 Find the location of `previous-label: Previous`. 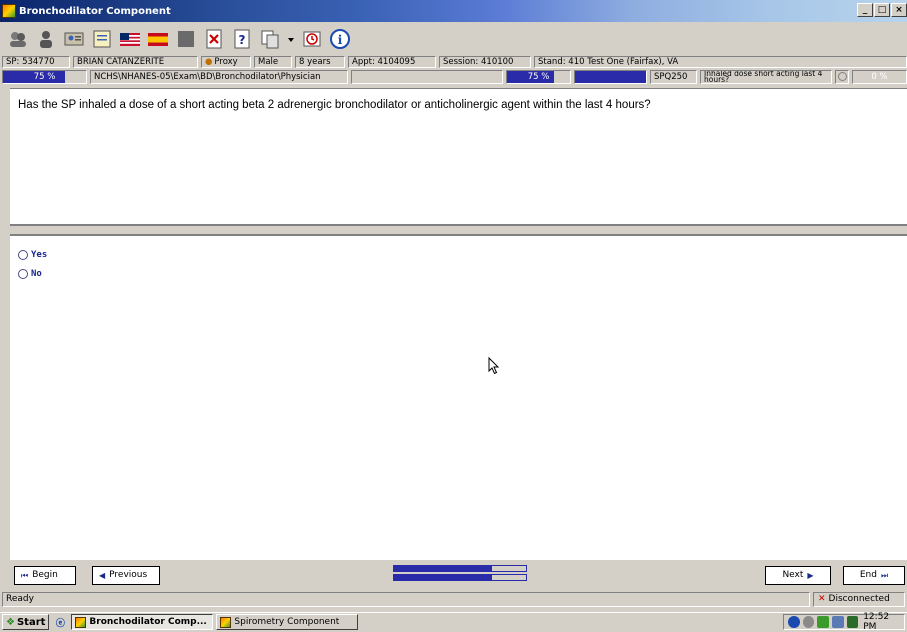

previous-label: Previous is located at coordinates (128, 575).